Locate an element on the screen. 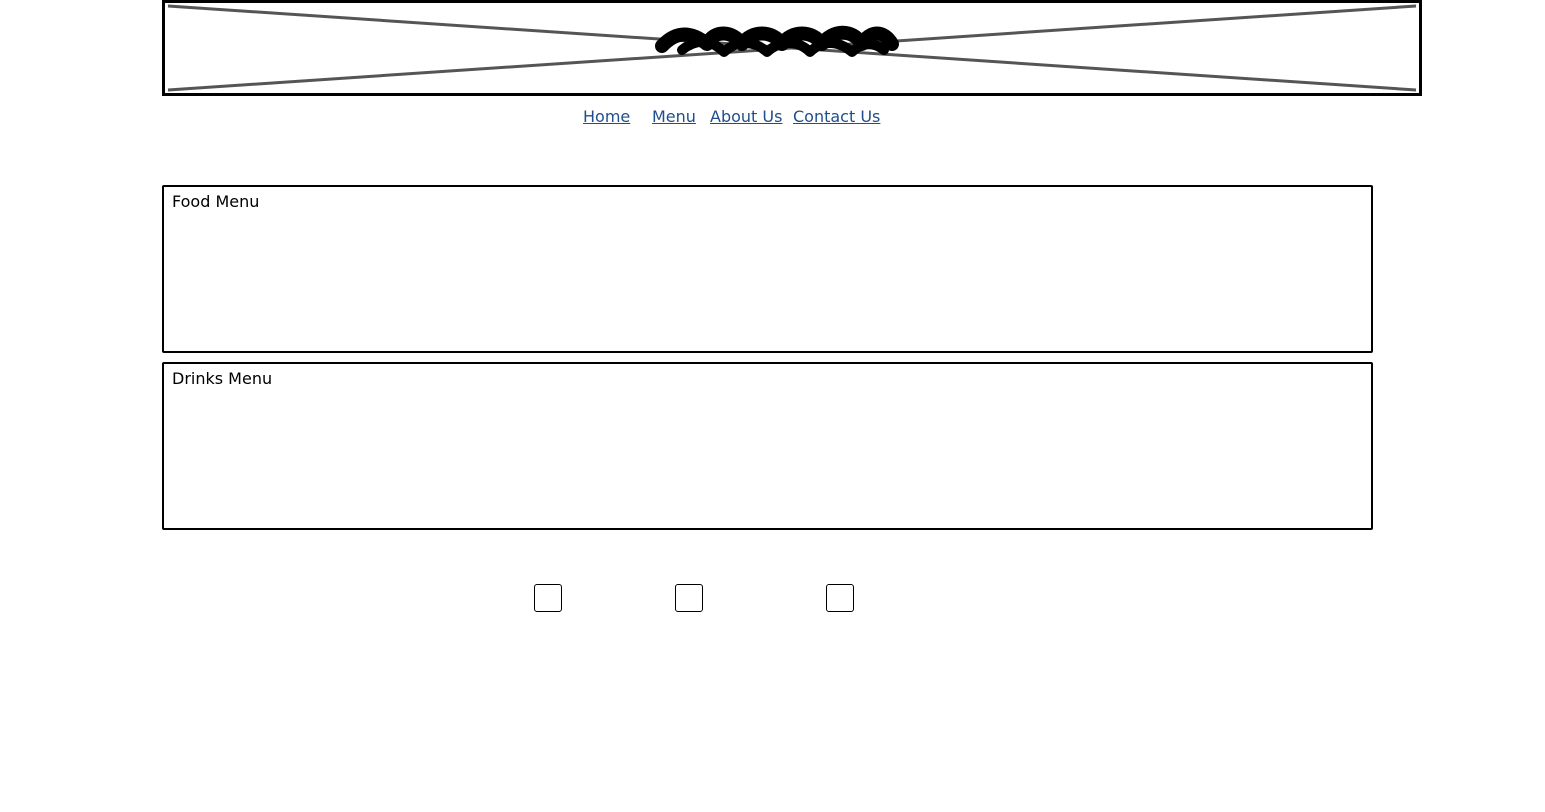 This screenshot has height=812, width=1545. nav-link-home: Home is located at coordinates (606, 117).